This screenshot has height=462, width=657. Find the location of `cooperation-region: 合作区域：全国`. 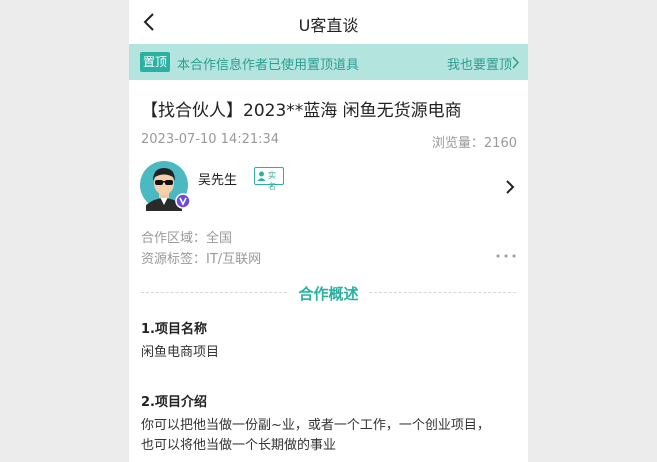

cooperation-region: 合作区域：全国 is located at coordinates (187, 238).